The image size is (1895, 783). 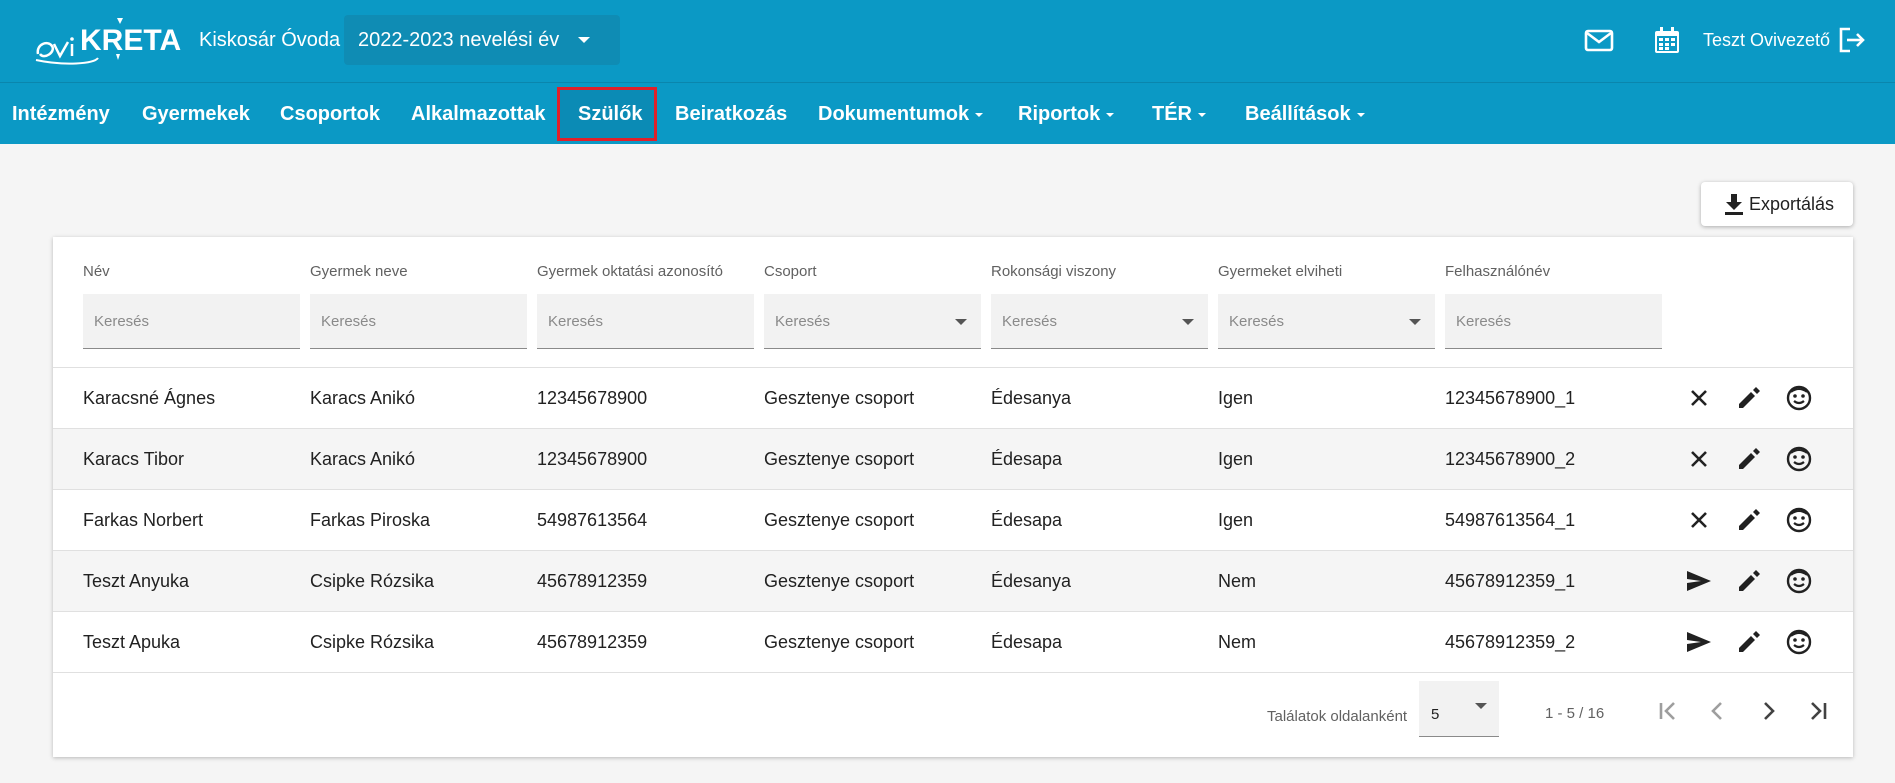 What do you see at coordinates (1172, 114) in the screenshot?
I see `nav-label: TÉR` at bounding box center [1172, 114].